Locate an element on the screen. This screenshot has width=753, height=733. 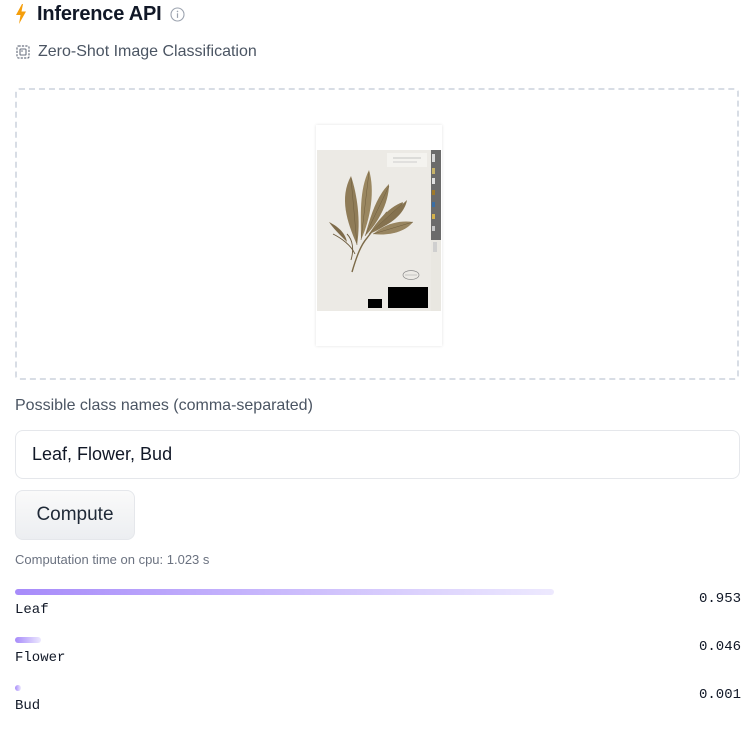
computation-time: Computation time on cpu: 1.023 s is located at coordinates (112, 559).